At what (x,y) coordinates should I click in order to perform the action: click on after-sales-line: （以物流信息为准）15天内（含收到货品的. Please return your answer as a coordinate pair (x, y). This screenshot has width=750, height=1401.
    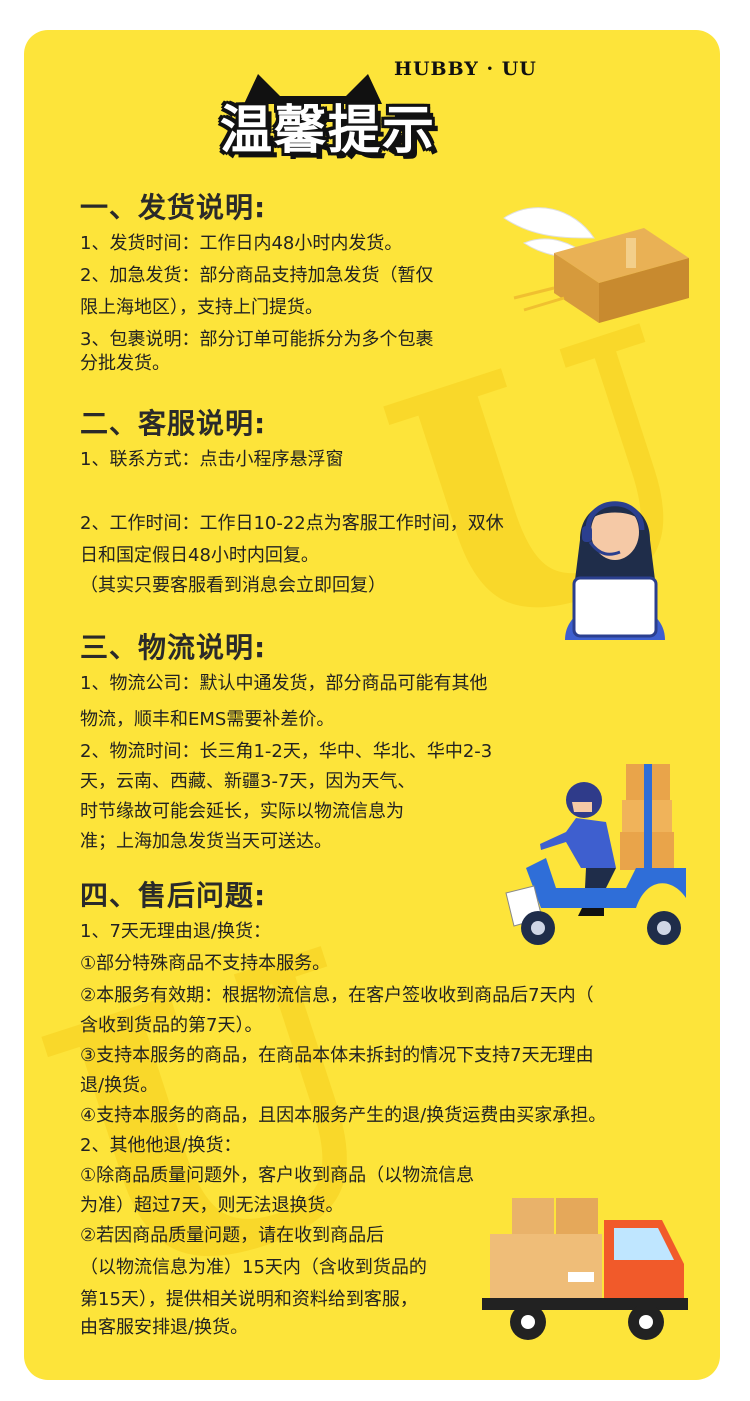
    Looking at the image, I should click on (253, 1267).